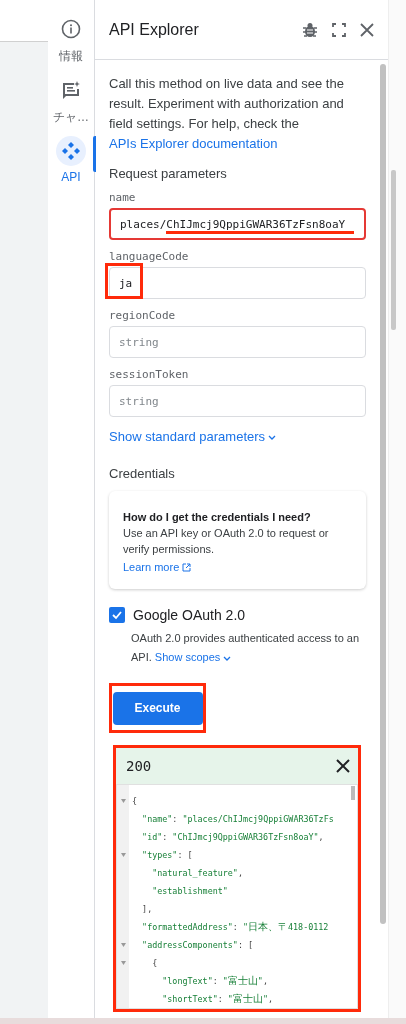  Describe the element at coordinates (237, 436) in the screenshot. I see `show-parameters-link: Show standard parameters` at that location.